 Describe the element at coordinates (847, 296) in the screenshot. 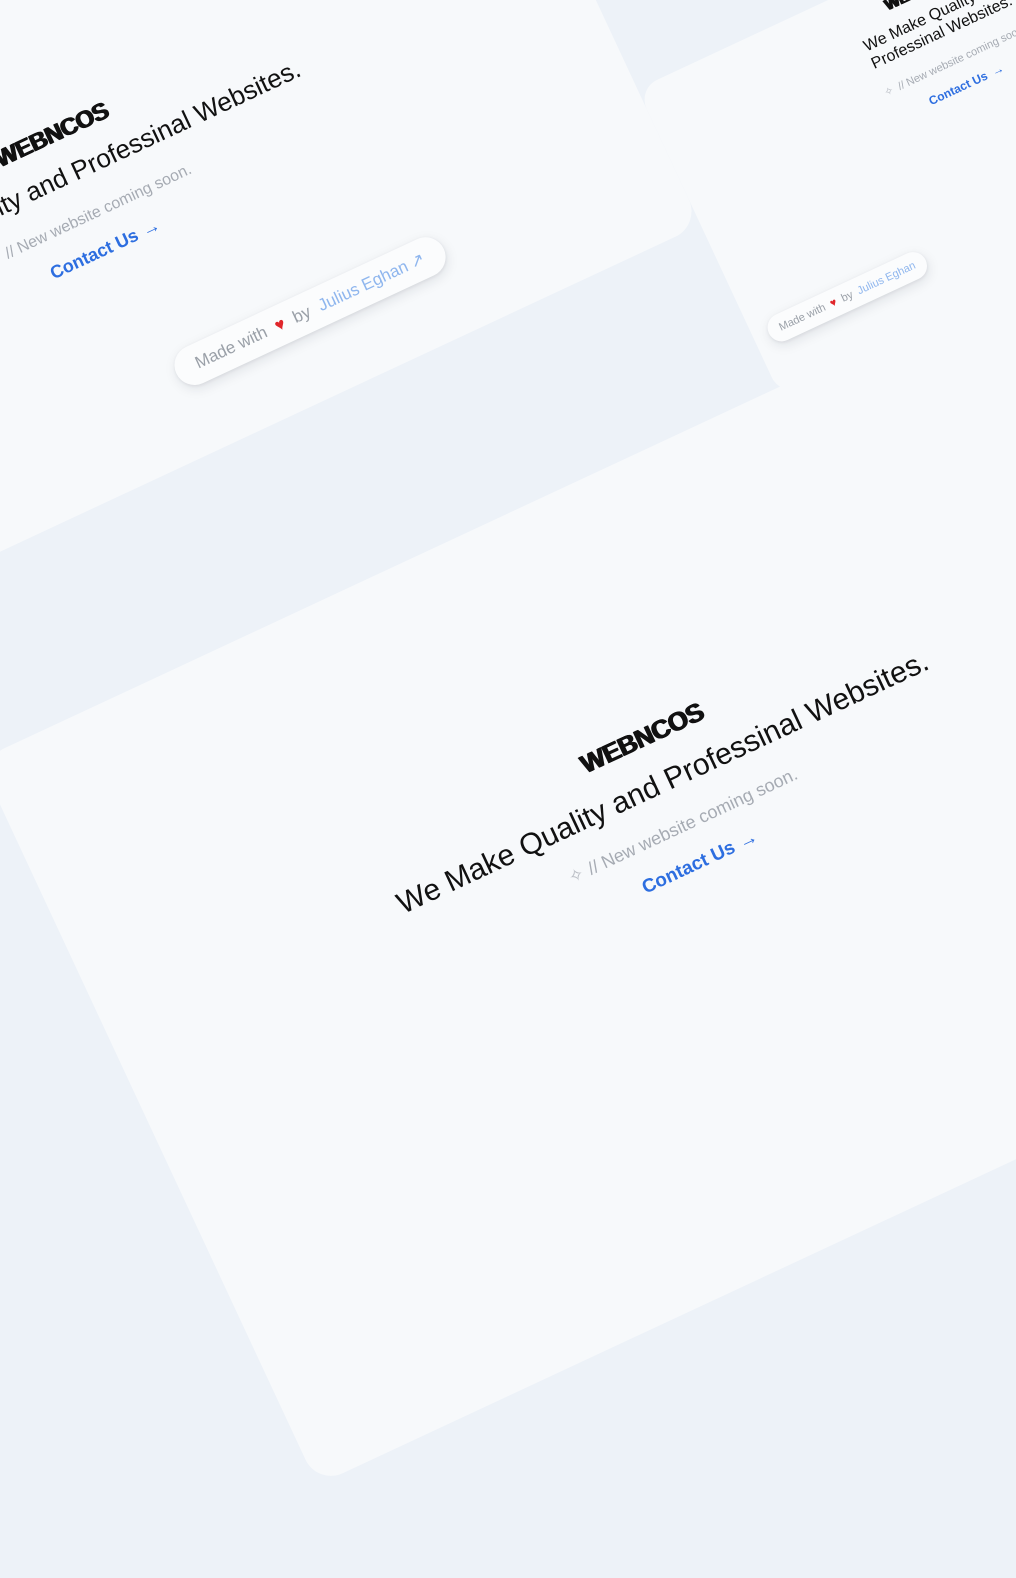

I see `made-with-badge: Made with ♥ by Julius Eghan` at that location.